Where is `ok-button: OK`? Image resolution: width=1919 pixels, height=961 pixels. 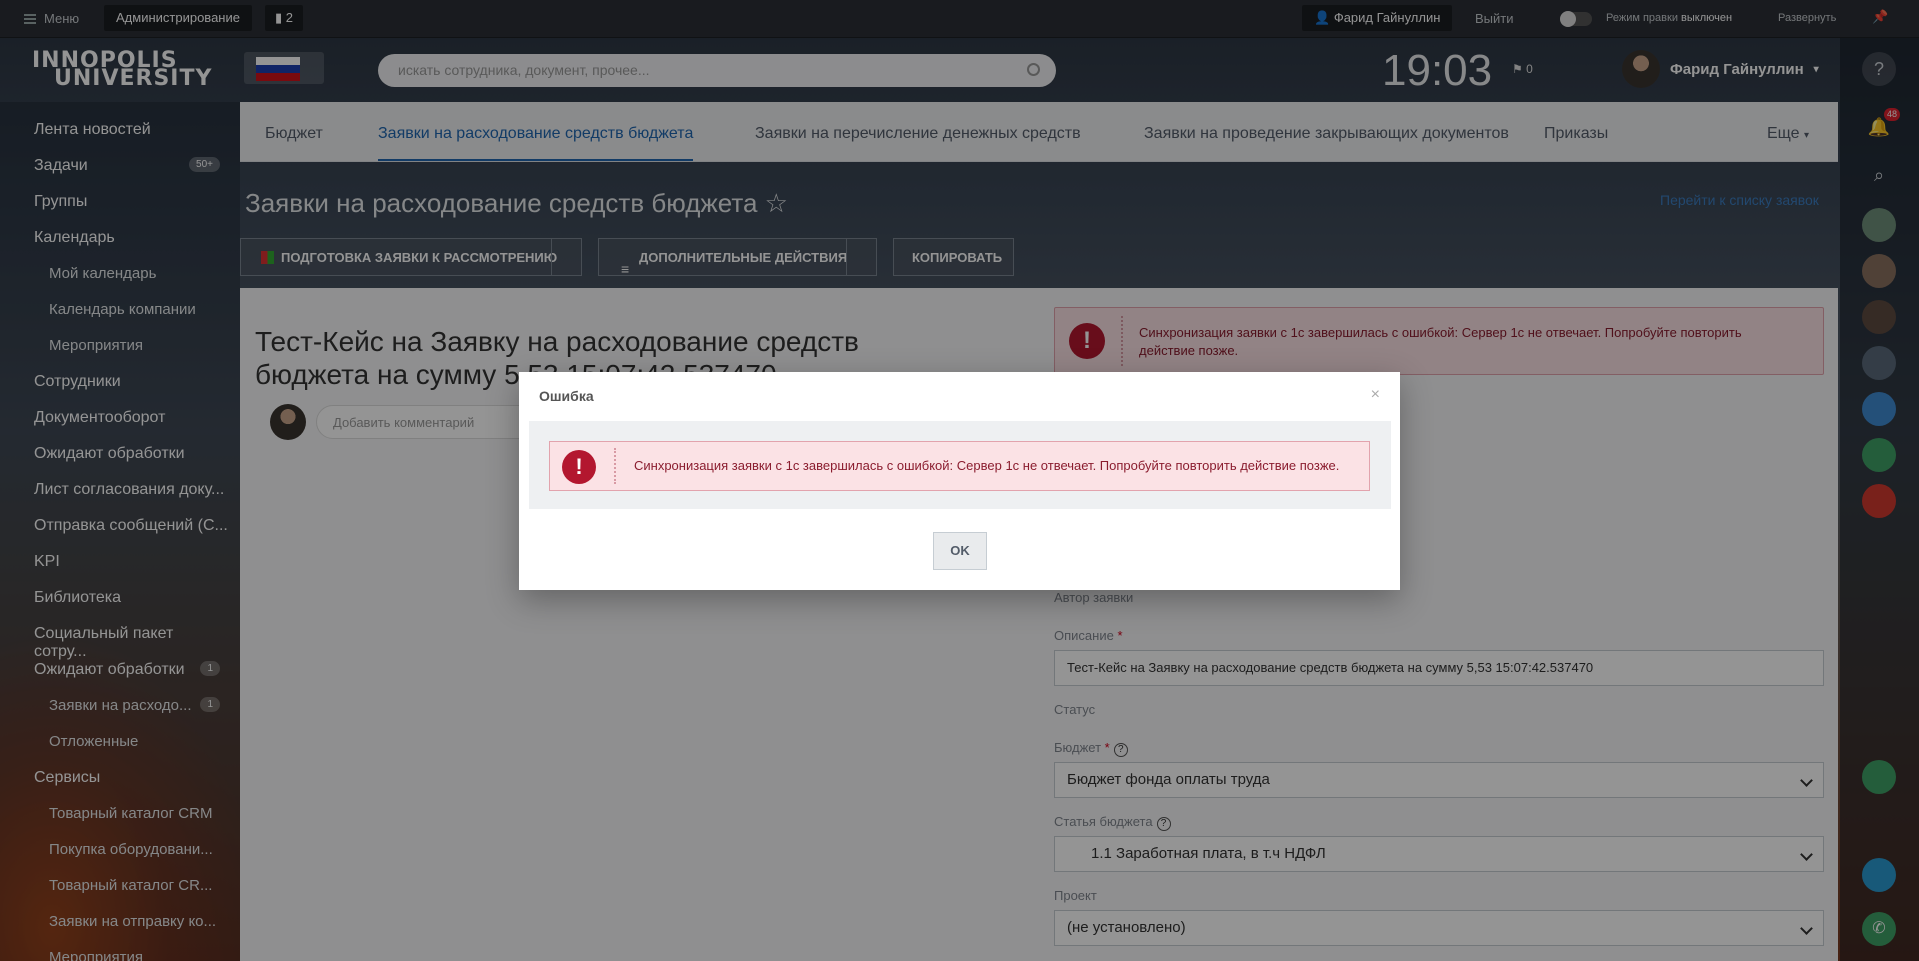
ok-button: OK is located at coordinates (960, 551).